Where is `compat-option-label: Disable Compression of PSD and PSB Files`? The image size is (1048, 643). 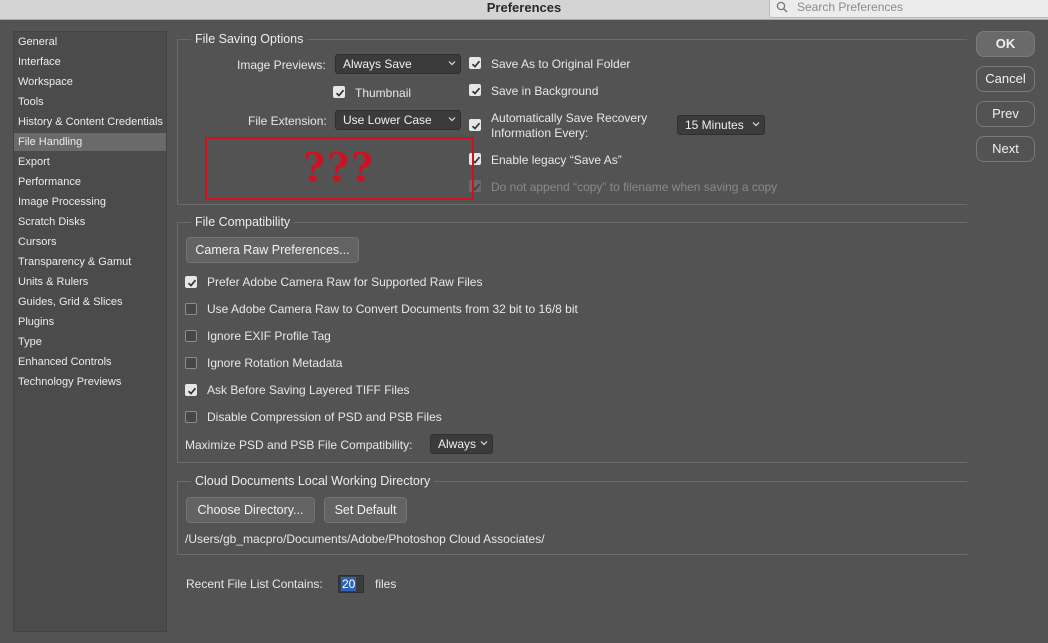 compat-option-label: Disable Compression of PSD and PSB Files is located at coordinates (324, 417).